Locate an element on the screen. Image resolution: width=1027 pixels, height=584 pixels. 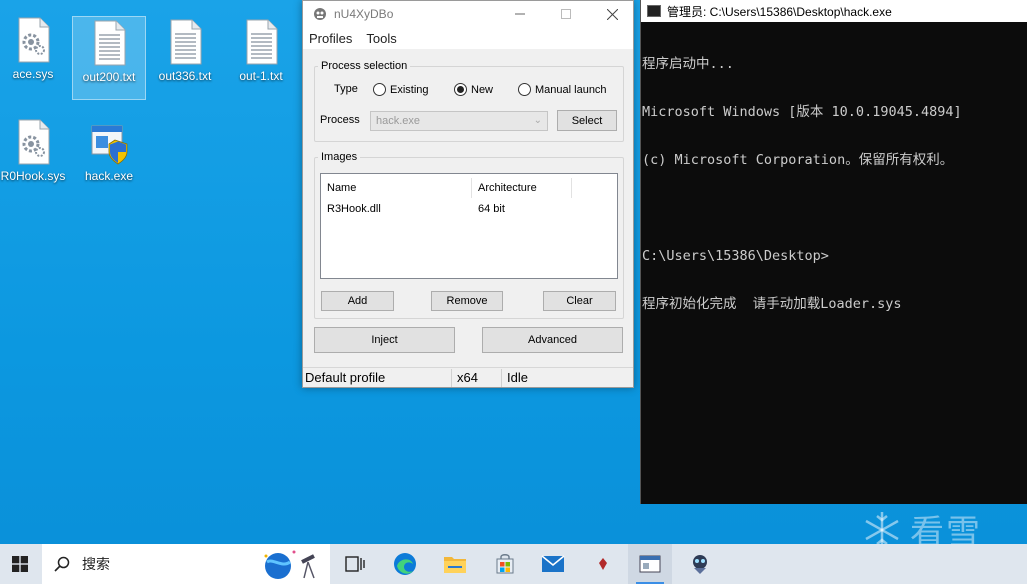
console-line: C:\Users\15386\Desktop> is located at coordinates (735, 256).